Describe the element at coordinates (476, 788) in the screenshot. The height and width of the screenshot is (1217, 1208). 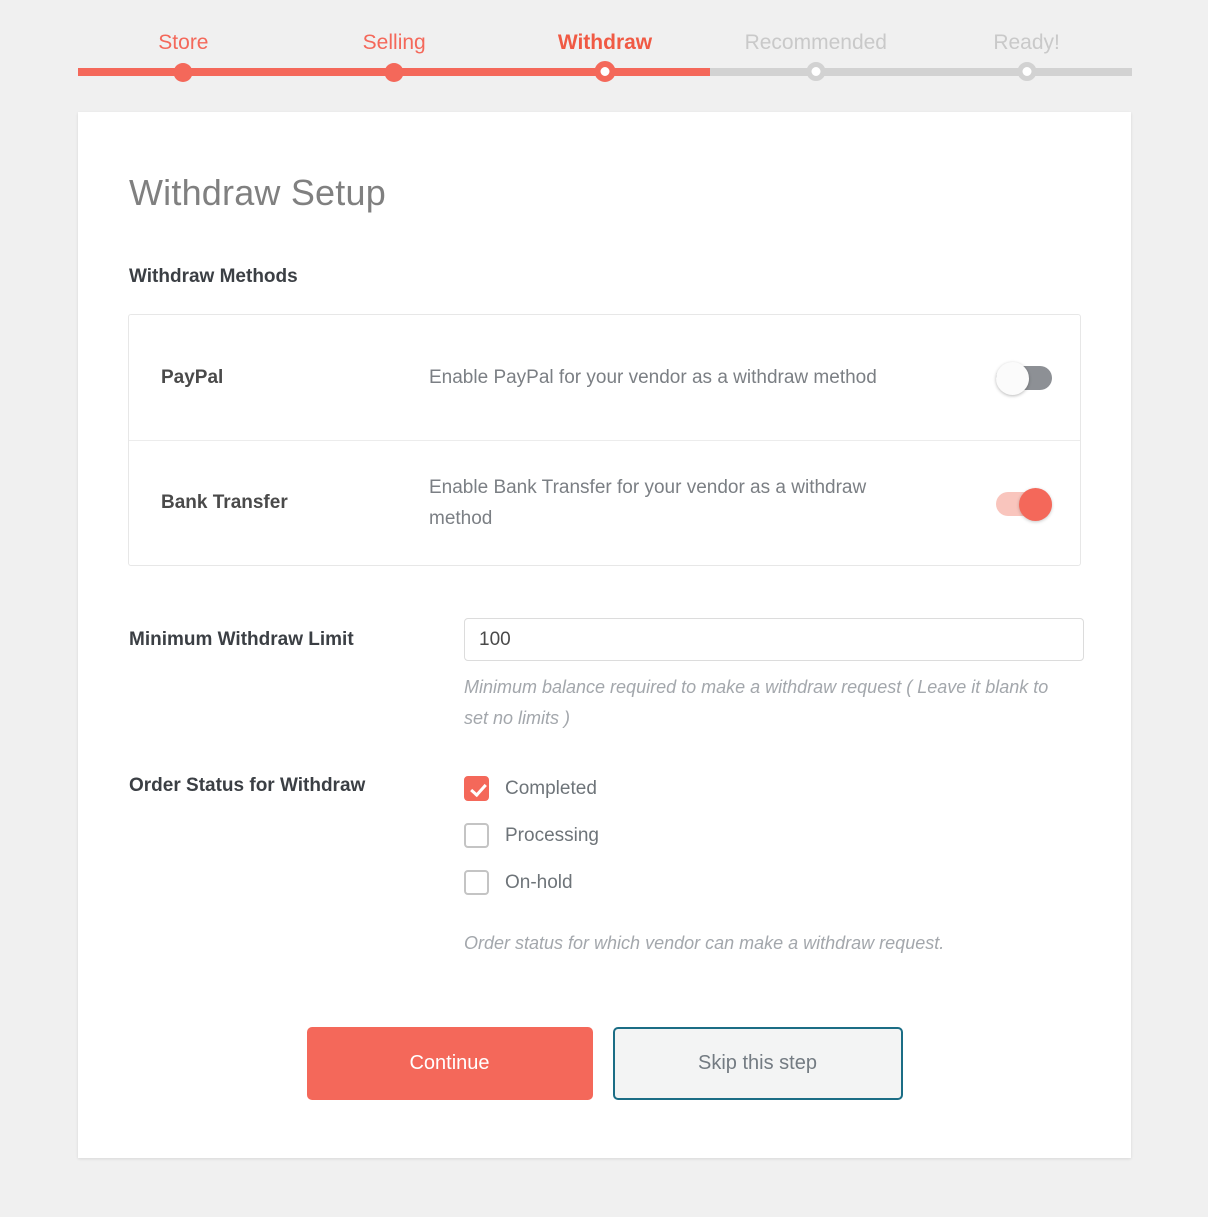
I see `checkbox-completed` at that location.